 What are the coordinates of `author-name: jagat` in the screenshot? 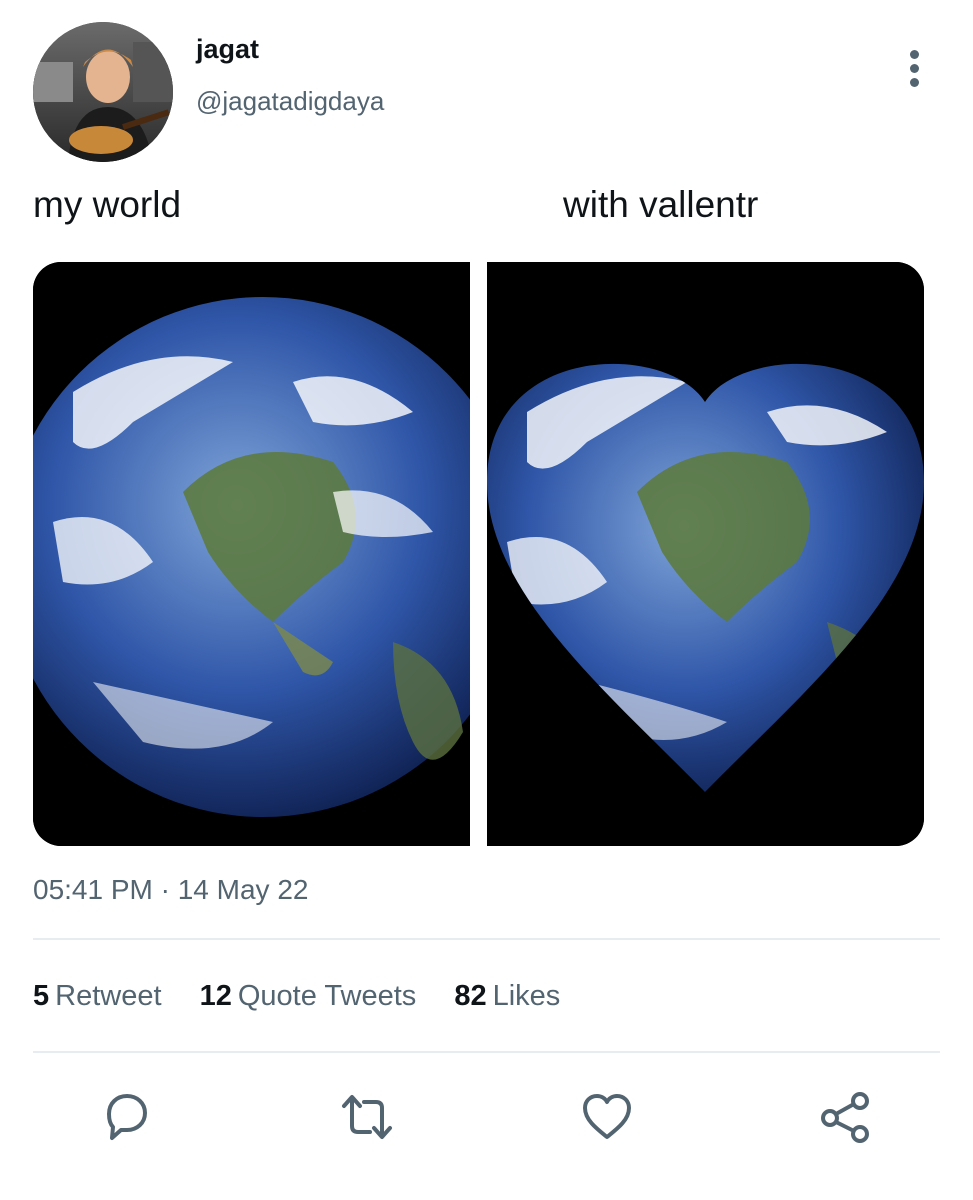 It's located at (227, 49).